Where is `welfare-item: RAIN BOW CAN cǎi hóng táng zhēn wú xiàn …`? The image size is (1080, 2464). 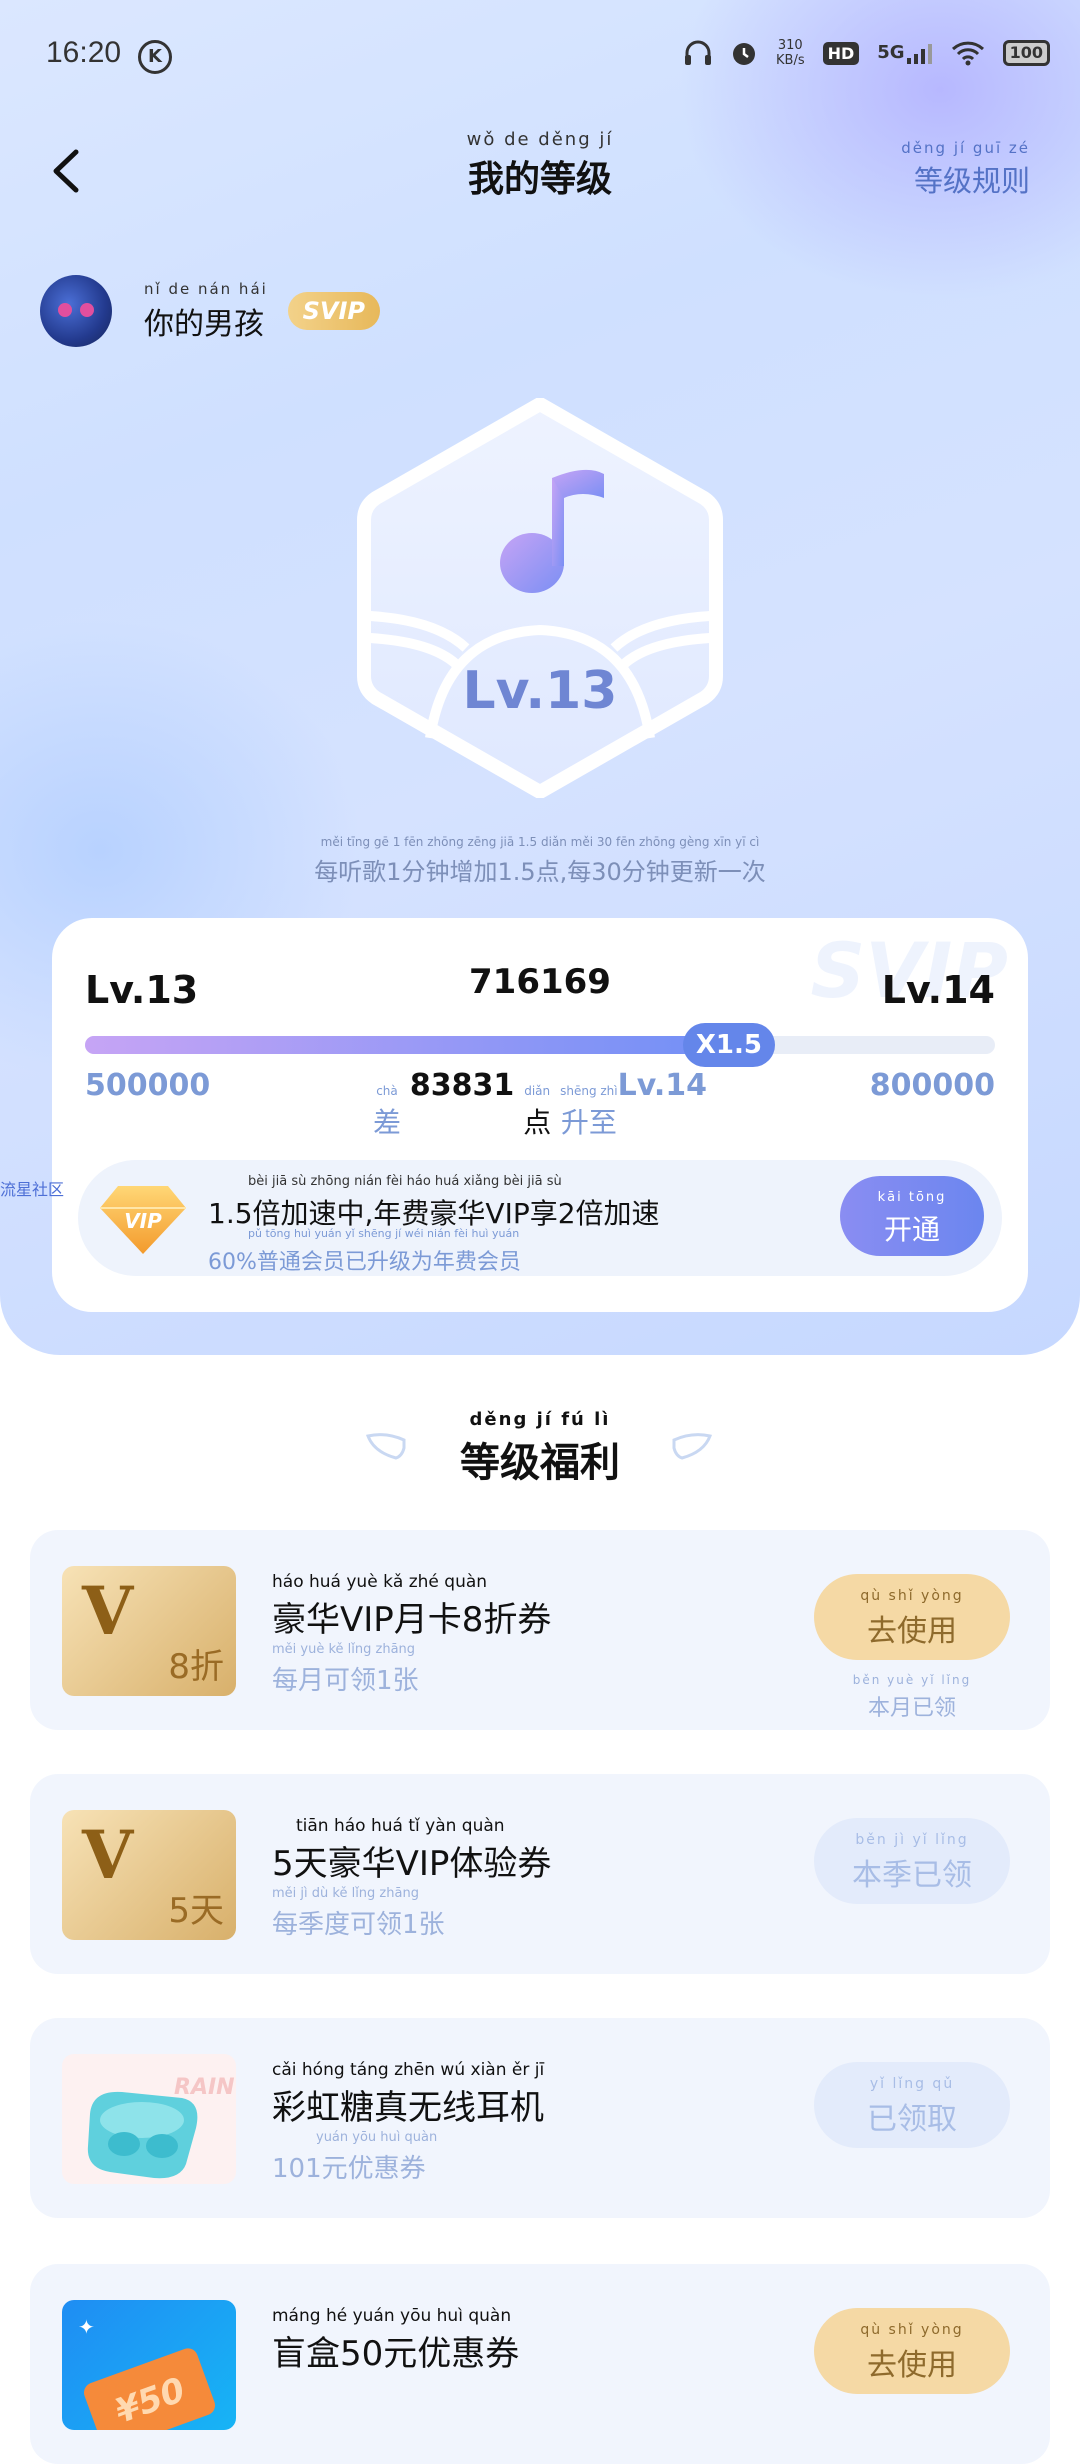 welfare-item: RAIN BOW CAN cǎi hóng táng zhēn wú xiàn … is located at coordinates (540, 2118).